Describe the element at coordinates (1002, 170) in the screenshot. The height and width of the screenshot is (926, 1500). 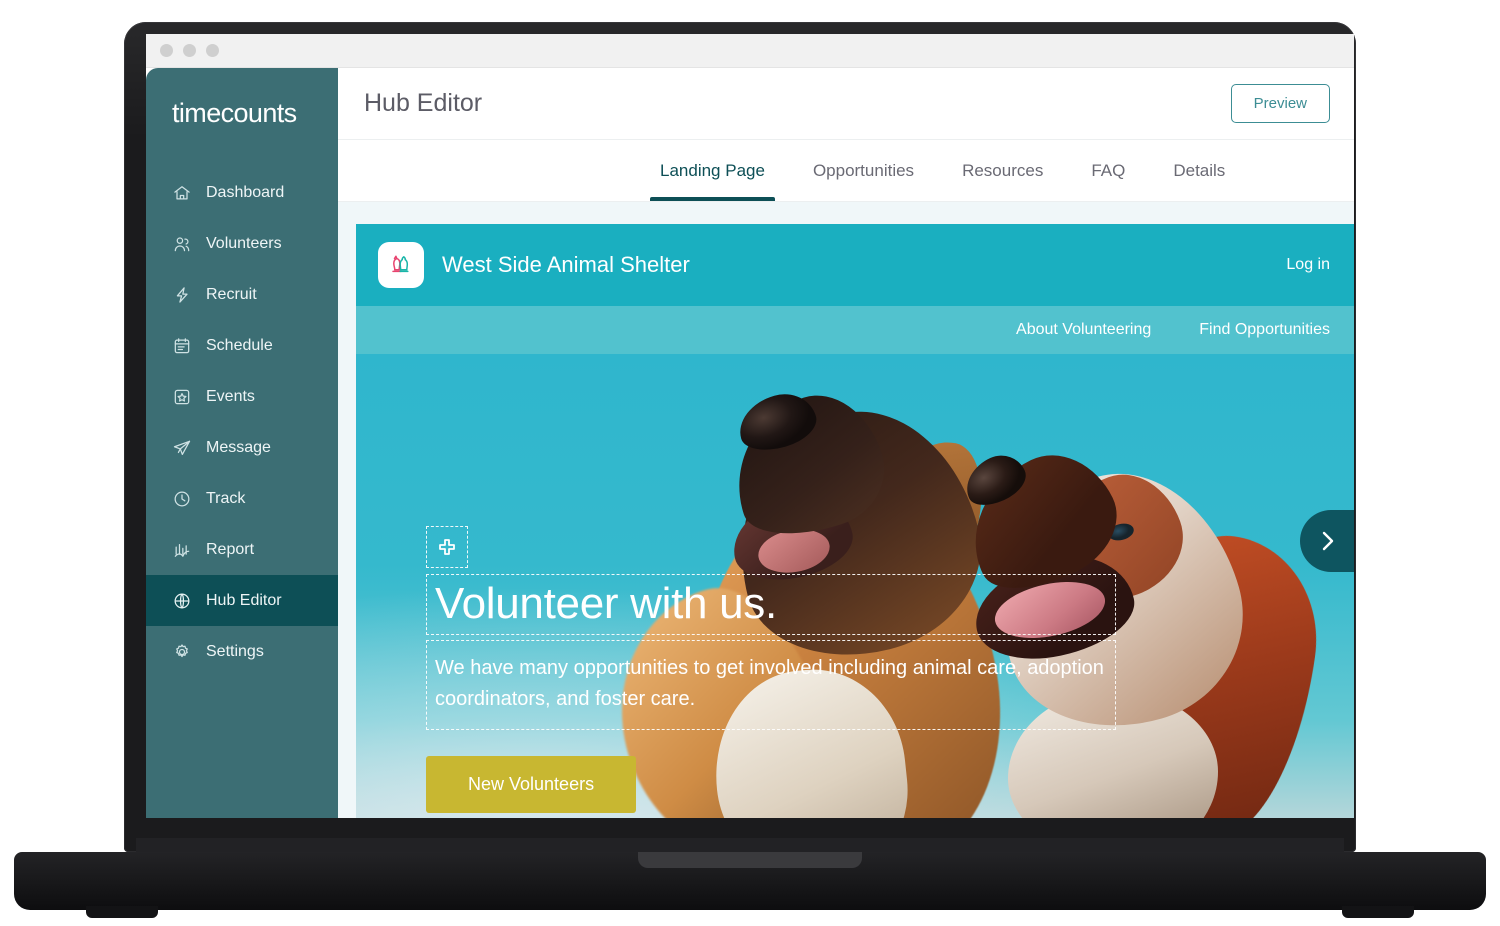
I see `tab-resources: Resources` at that location.